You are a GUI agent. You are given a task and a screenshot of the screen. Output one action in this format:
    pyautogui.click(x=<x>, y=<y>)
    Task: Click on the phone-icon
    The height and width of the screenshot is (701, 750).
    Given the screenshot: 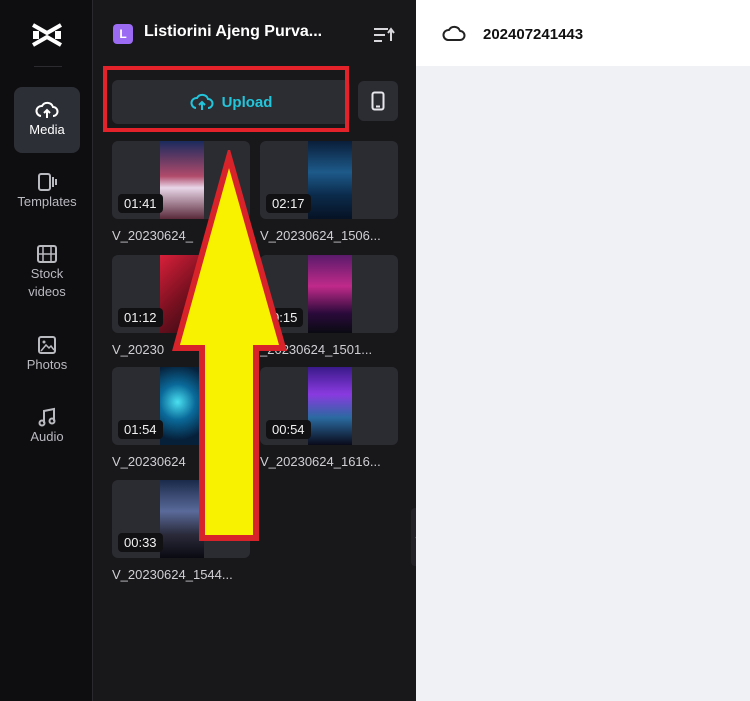 What is the action you would take?
    pyautogui.click(x=378, y=101)
    